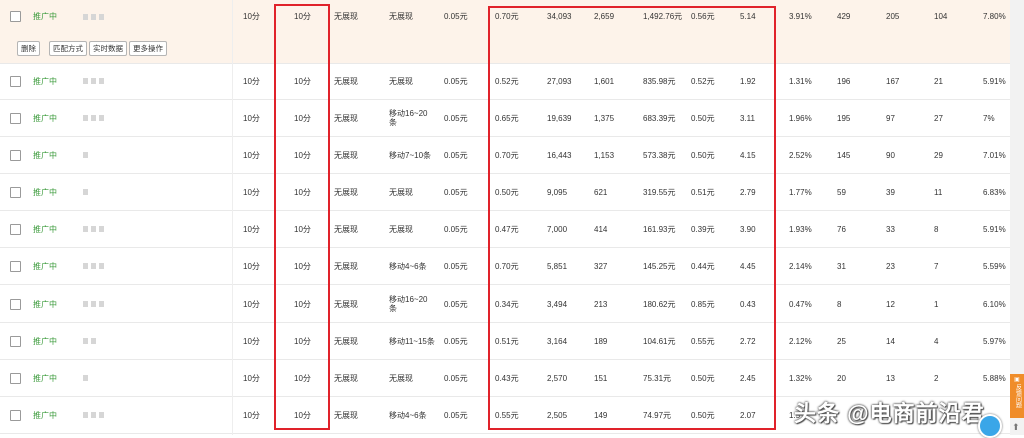 The image size is (1024, 438). I want to click on cell-conversion: 5.88%, so click(994, 378).